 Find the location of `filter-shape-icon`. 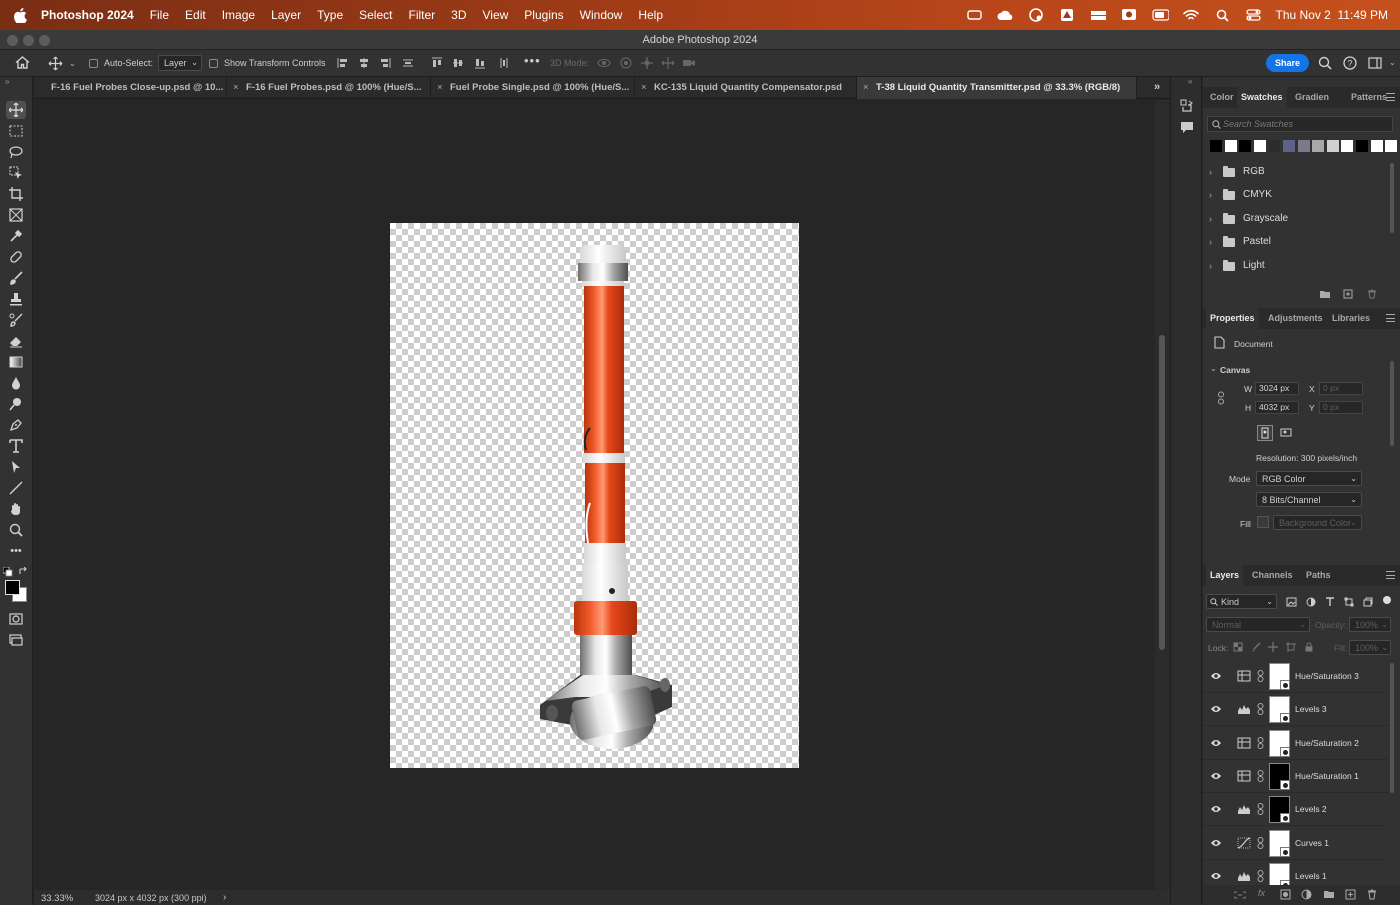

filter-shape-icon is located at coordinates (1349, 602).